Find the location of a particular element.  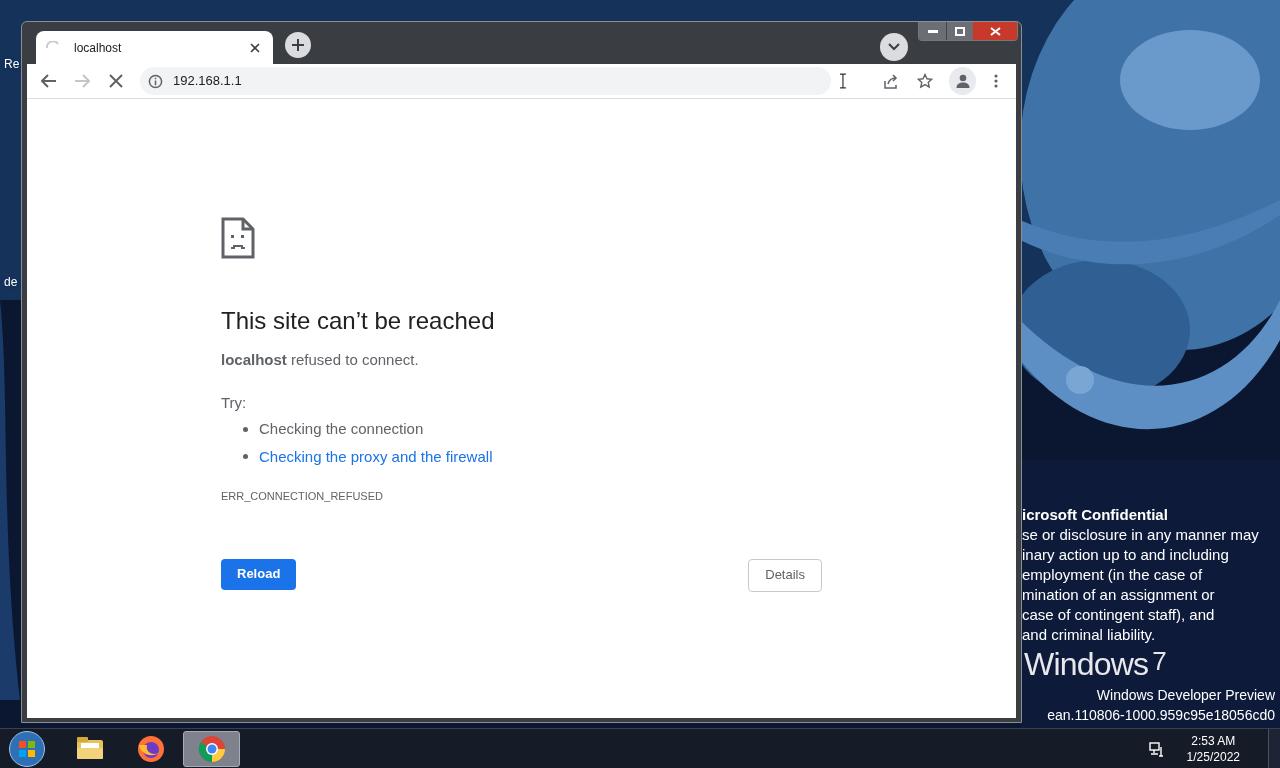

info-icon is located at coordinates (155, 81).